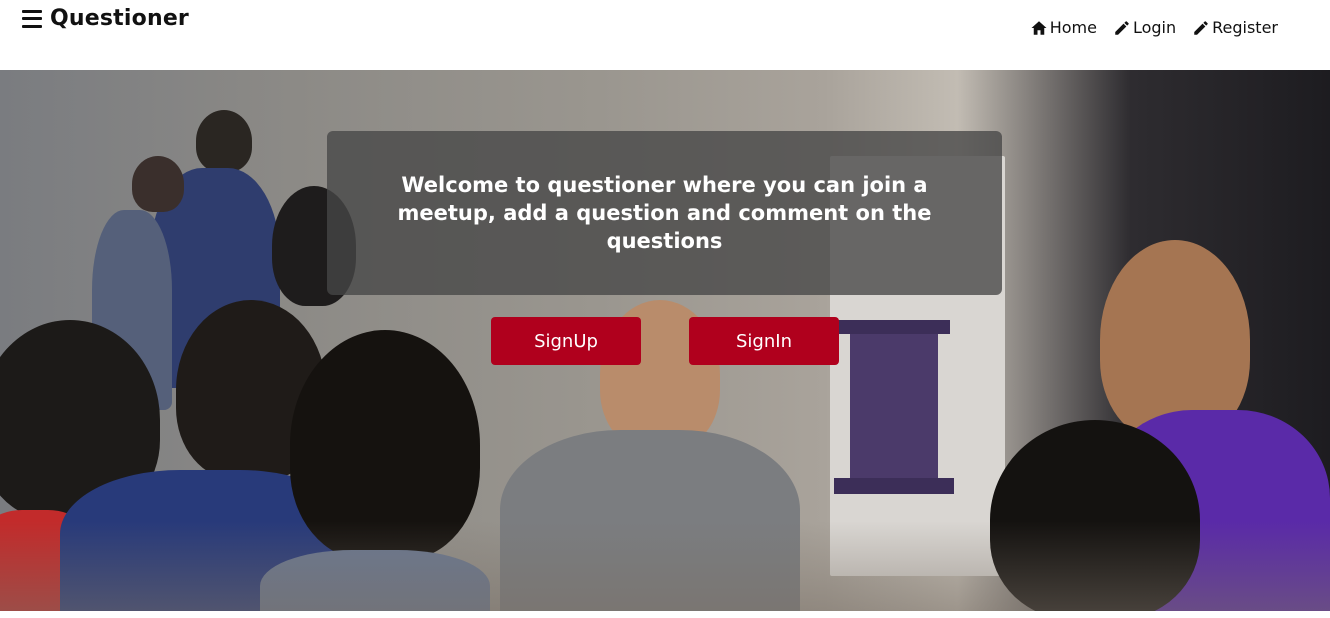 The height and width of the screenshot is (618, 1330). What do you see at coordinates (566, 341) in the screenshot?
I see `signup-button: SignUp` at bounding box center [566, 341].